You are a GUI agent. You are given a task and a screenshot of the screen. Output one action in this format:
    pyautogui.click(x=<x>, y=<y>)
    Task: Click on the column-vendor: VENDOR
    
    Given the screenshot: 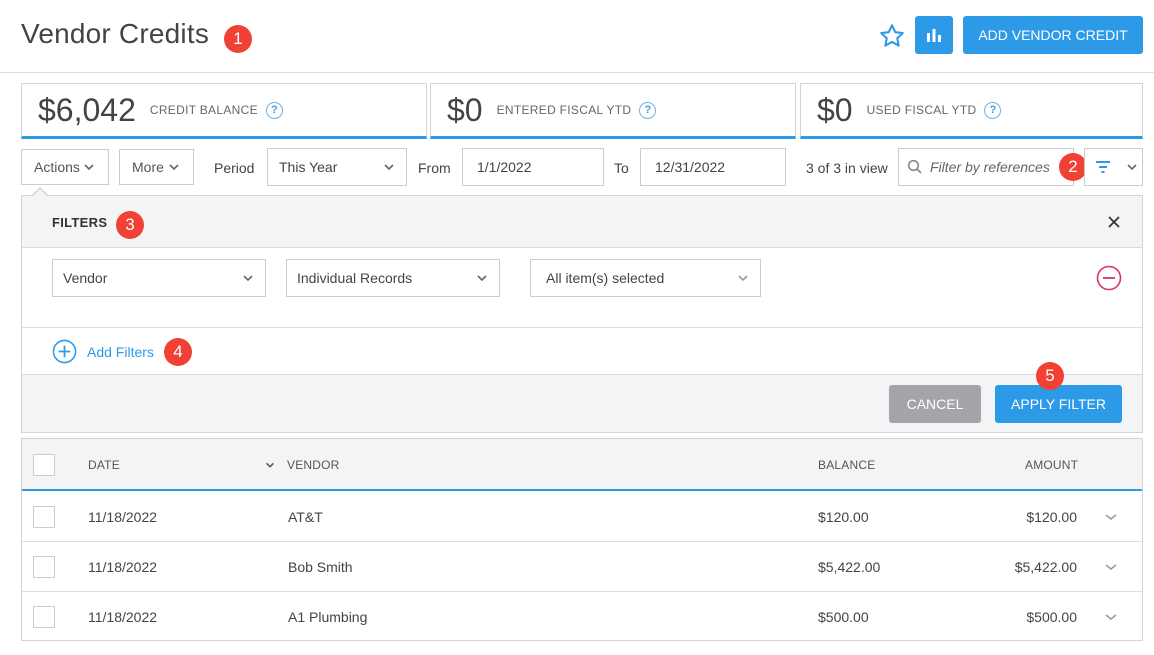 What is the action you would take?
    pyautogui.click(x=313, y=465)
    